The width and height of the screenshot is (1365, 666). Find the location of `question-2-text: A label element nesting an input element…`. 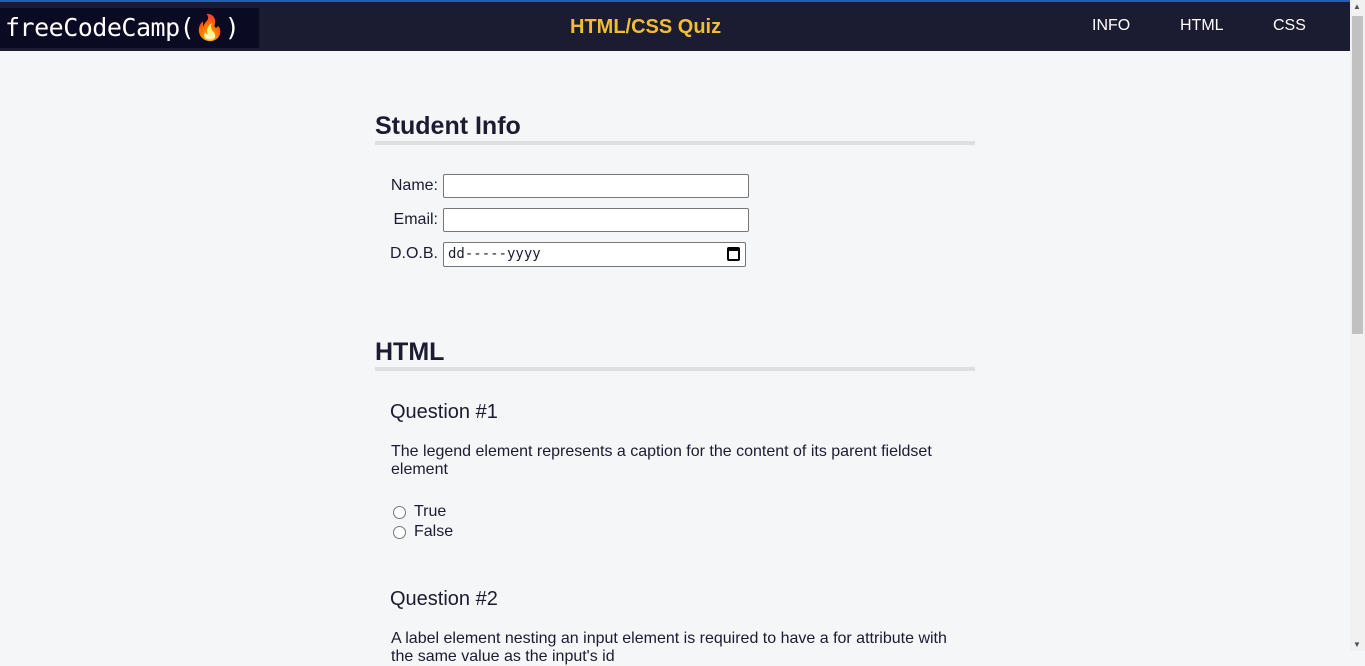

question-2-text: A label element nesting an input element… is located at coordinates (669, 647).